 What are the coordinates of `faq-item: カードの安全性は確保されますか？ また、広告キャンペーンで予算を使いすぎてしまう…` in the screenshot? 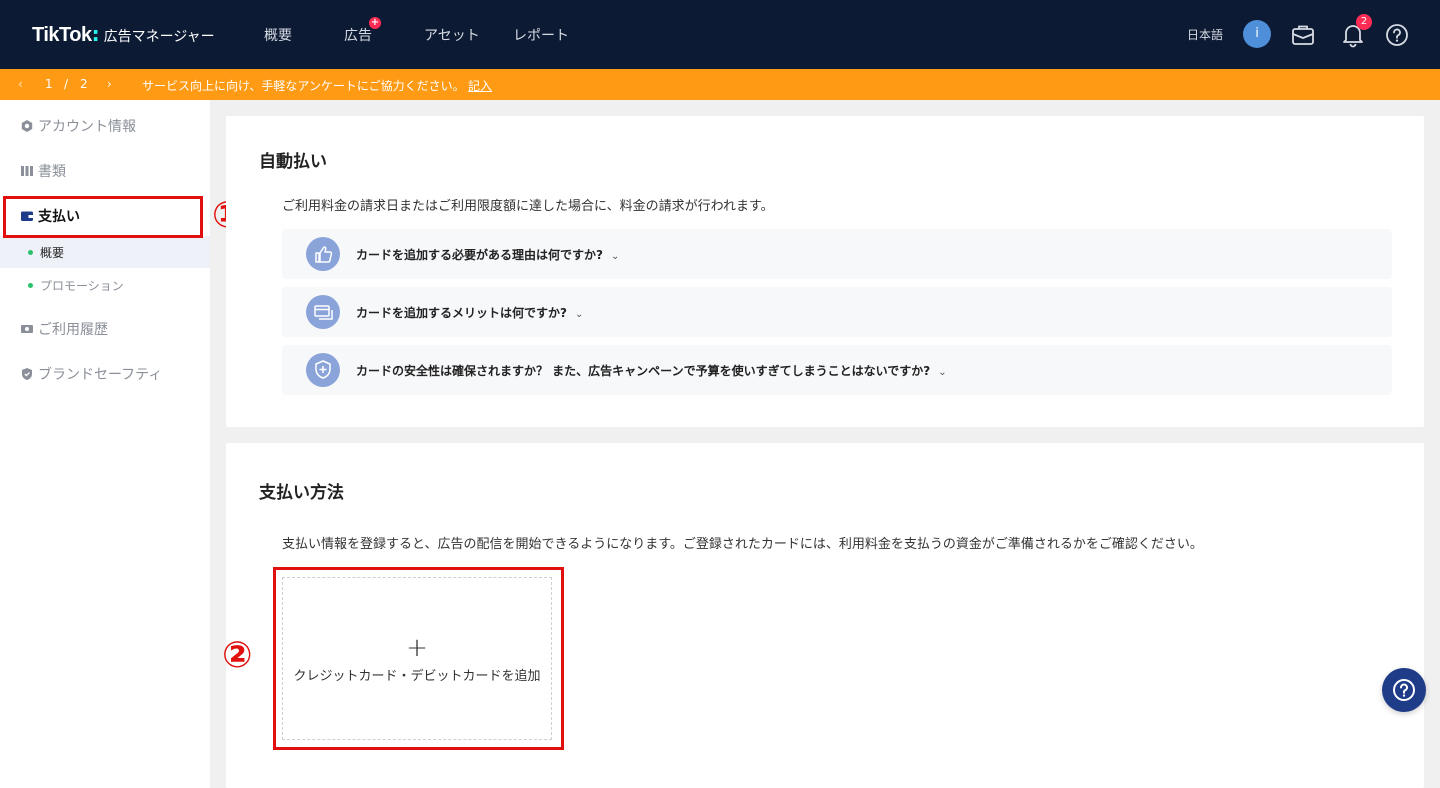 It's located at (837, 370).